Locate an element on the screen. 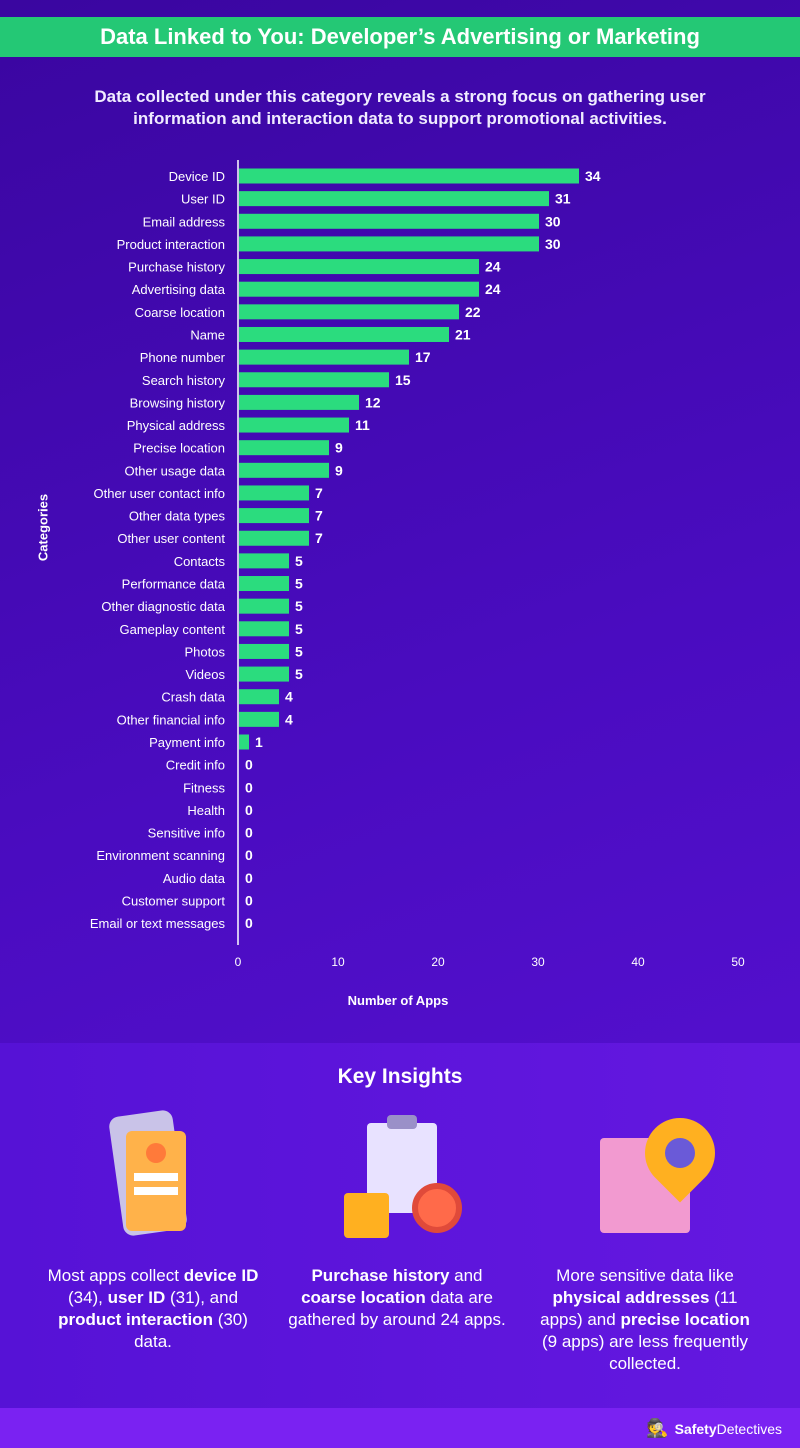 Image resolution: width=800 pixels, height=1448 pixels. insight-highlight: physical addresses is located at coordinates (631, 1297).